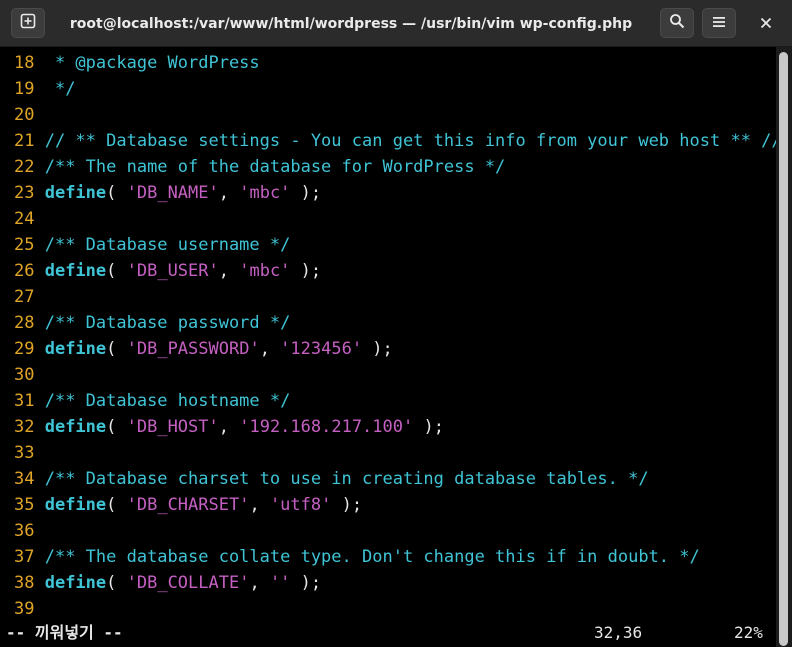 The image size is (792, 647). Describe the element at coordinates (60, 89) in the screenshot. I see `code-comment: */` at that location.